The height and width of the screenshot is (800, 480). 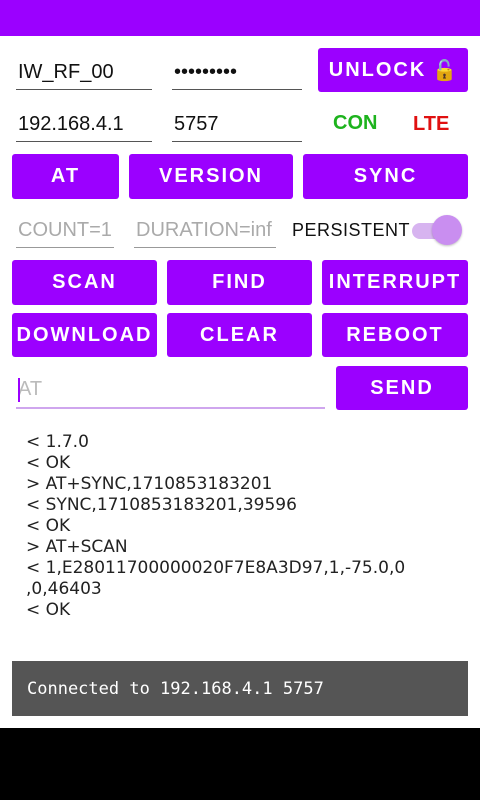 I want to click on connection-status-bar: Connected to 192.168.4.1 5757, so click(x=240, y=688).